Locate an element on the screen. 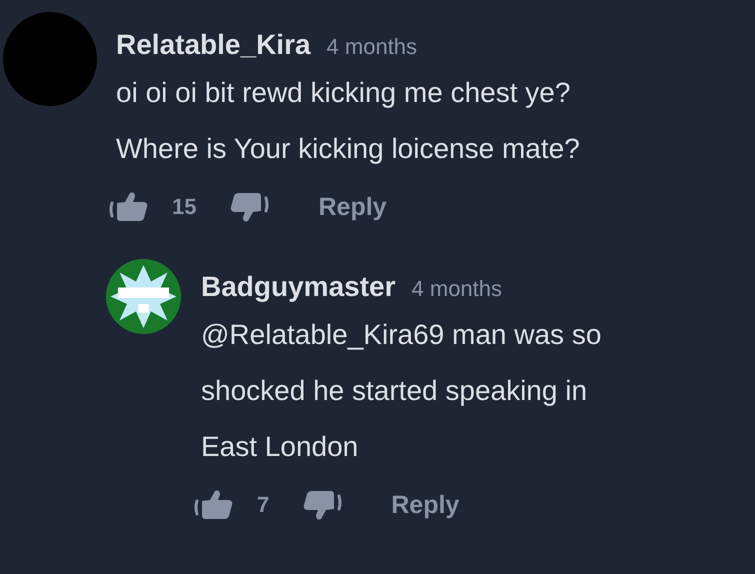  like-count: 15 is located at coordinates (184, 207).